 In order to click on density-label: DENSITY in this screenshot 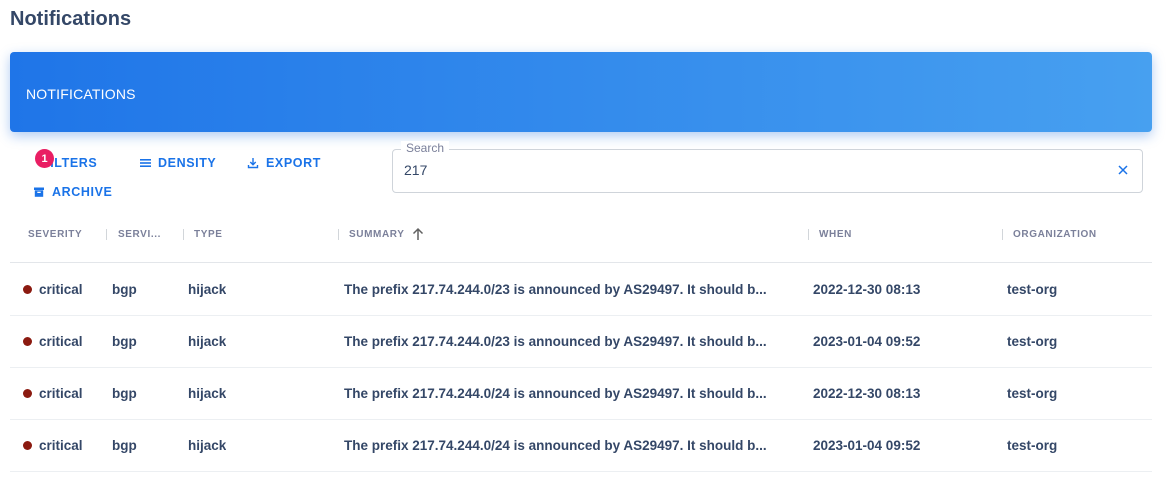, I will do `click(187, 163)`.